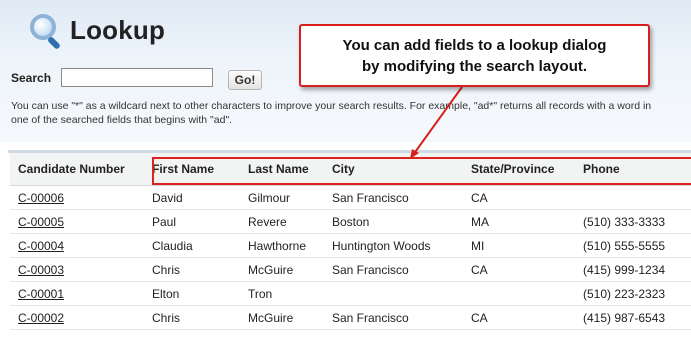  Describe the element at coordinates (282, 197) in the screenshot. I see `last-name-cell: Gilmour` at that location.